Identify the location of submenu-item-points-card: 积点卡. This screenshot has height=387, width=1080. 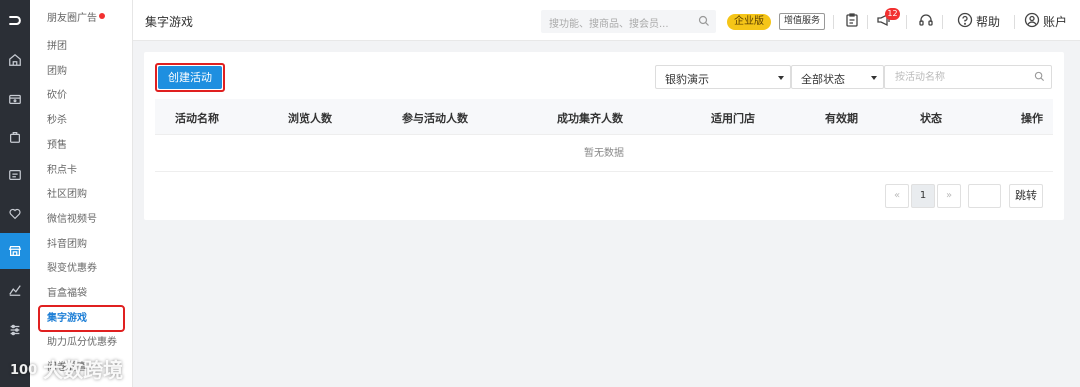
(62, 171).